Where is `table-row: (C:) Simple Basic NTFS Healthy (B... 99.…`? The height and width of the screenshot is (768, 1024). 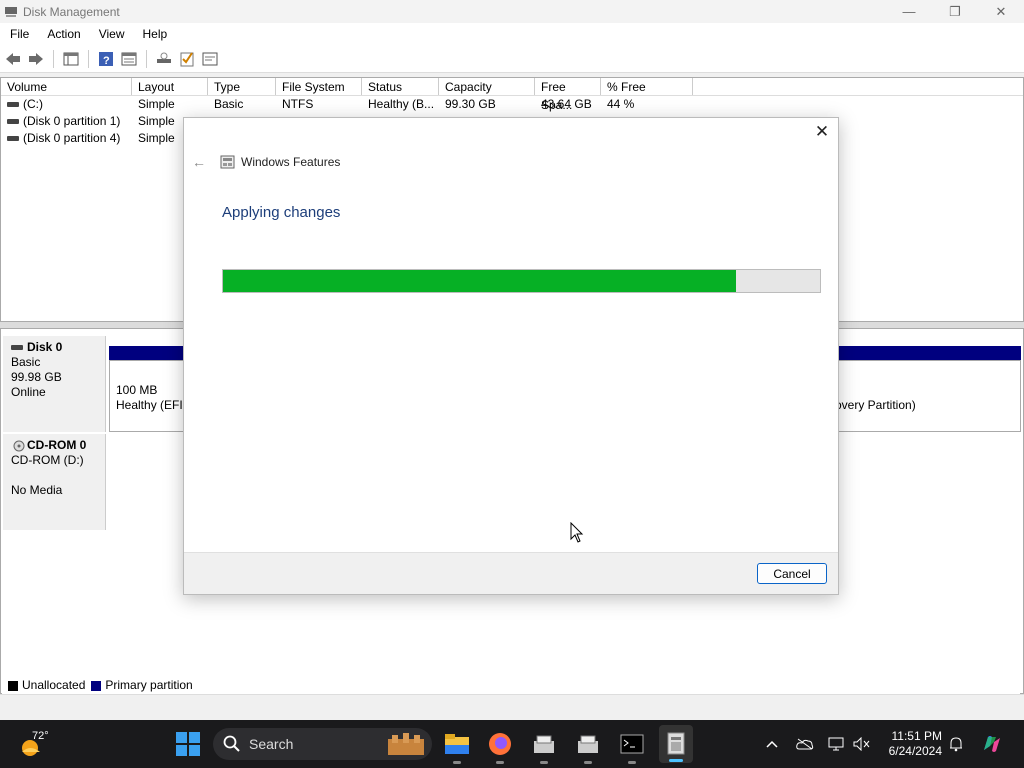 table-row: (C:) Simple Basic NTFS Healthy (B... 99.… is located at coordinates (512, 104).